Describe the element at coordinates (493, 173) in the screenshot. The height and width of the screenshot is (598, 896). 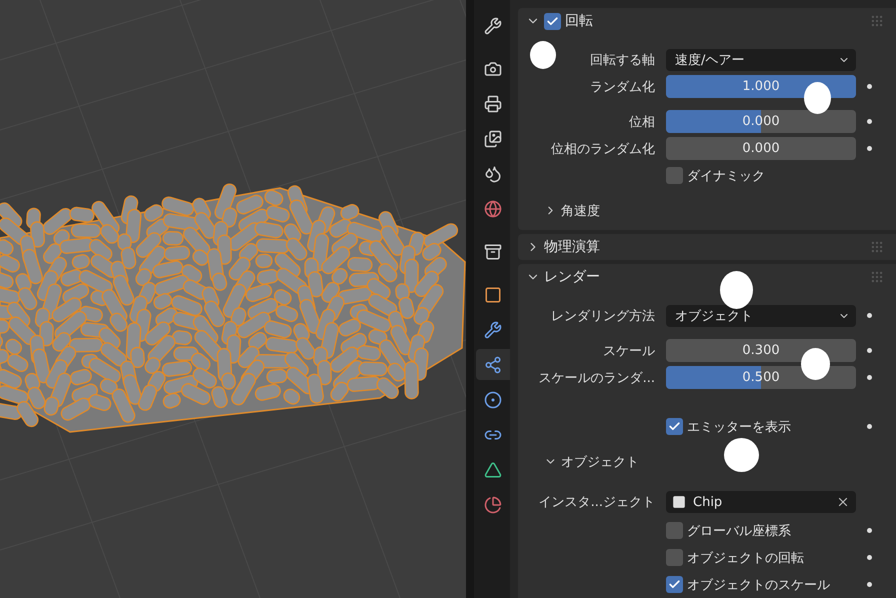
I see `drops-icon` at that location.